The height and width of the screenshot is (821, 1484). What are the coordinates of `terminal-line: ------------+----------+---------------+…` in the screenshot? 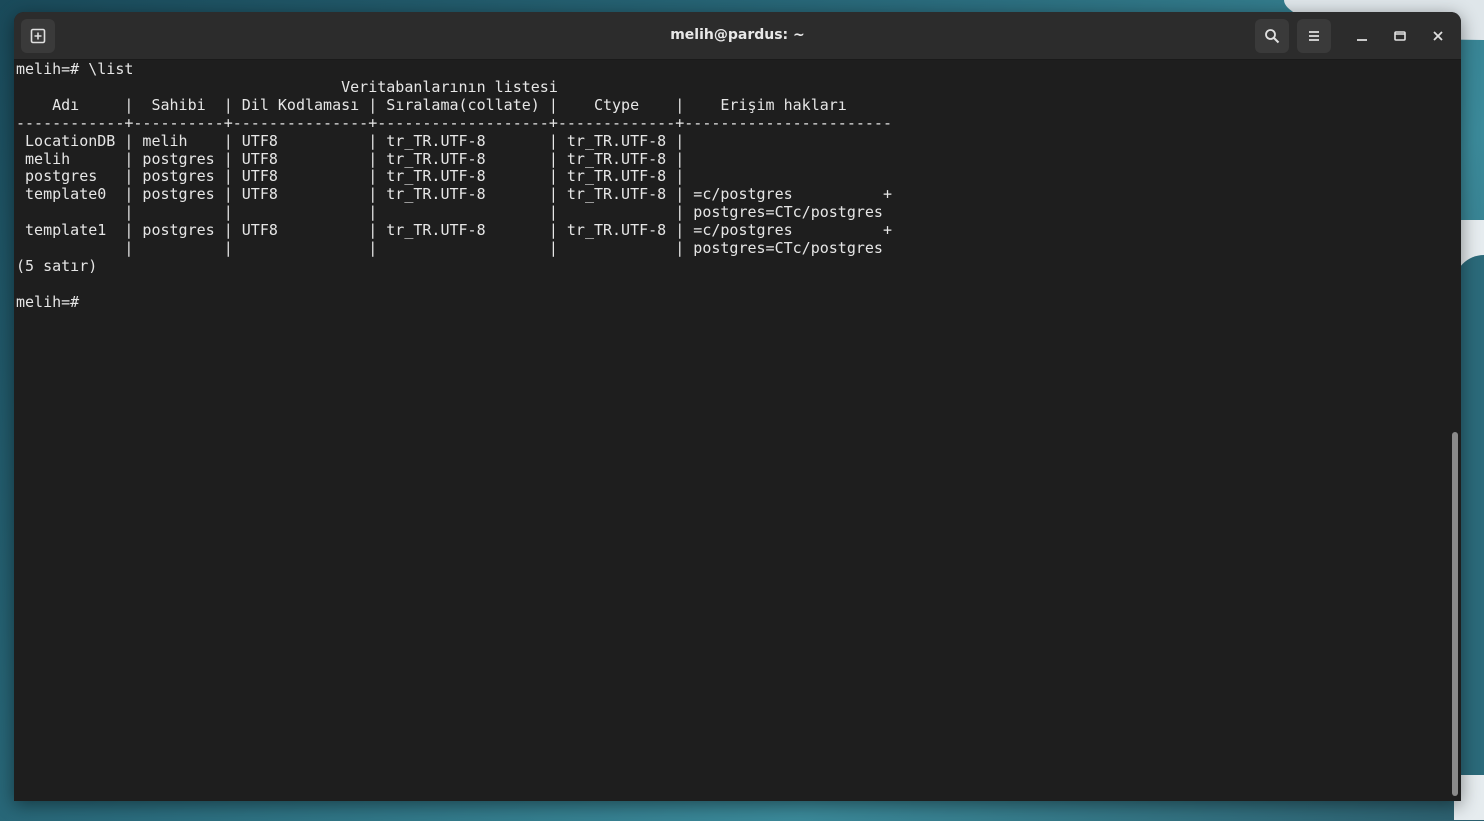 It's located at (454, 122).